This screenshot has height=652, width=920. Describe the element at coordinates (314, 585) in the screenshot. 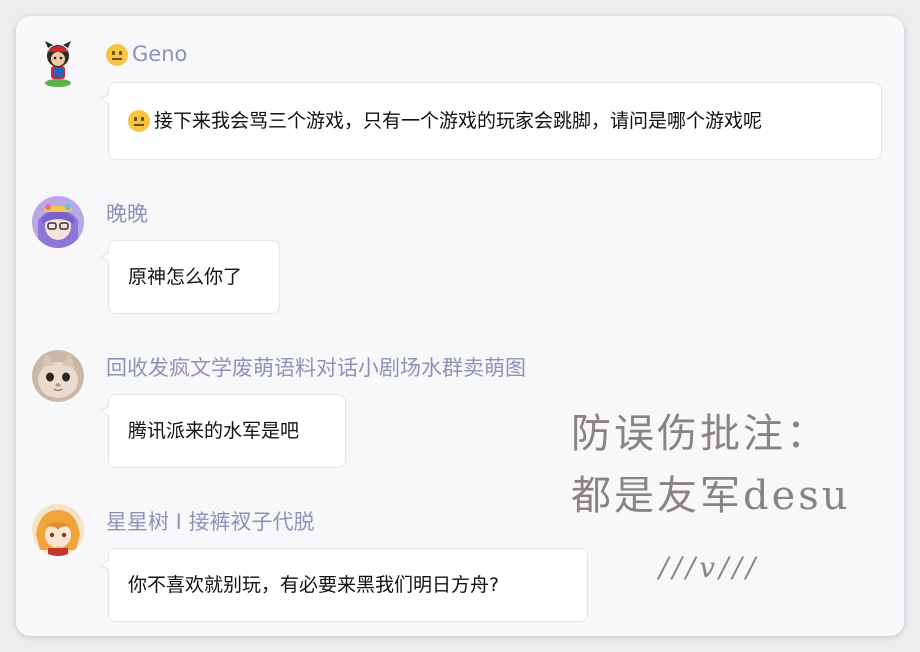

I see `message-text: 你不喜欢就别玩，有必要来黑我们明日方舟?` at that location.